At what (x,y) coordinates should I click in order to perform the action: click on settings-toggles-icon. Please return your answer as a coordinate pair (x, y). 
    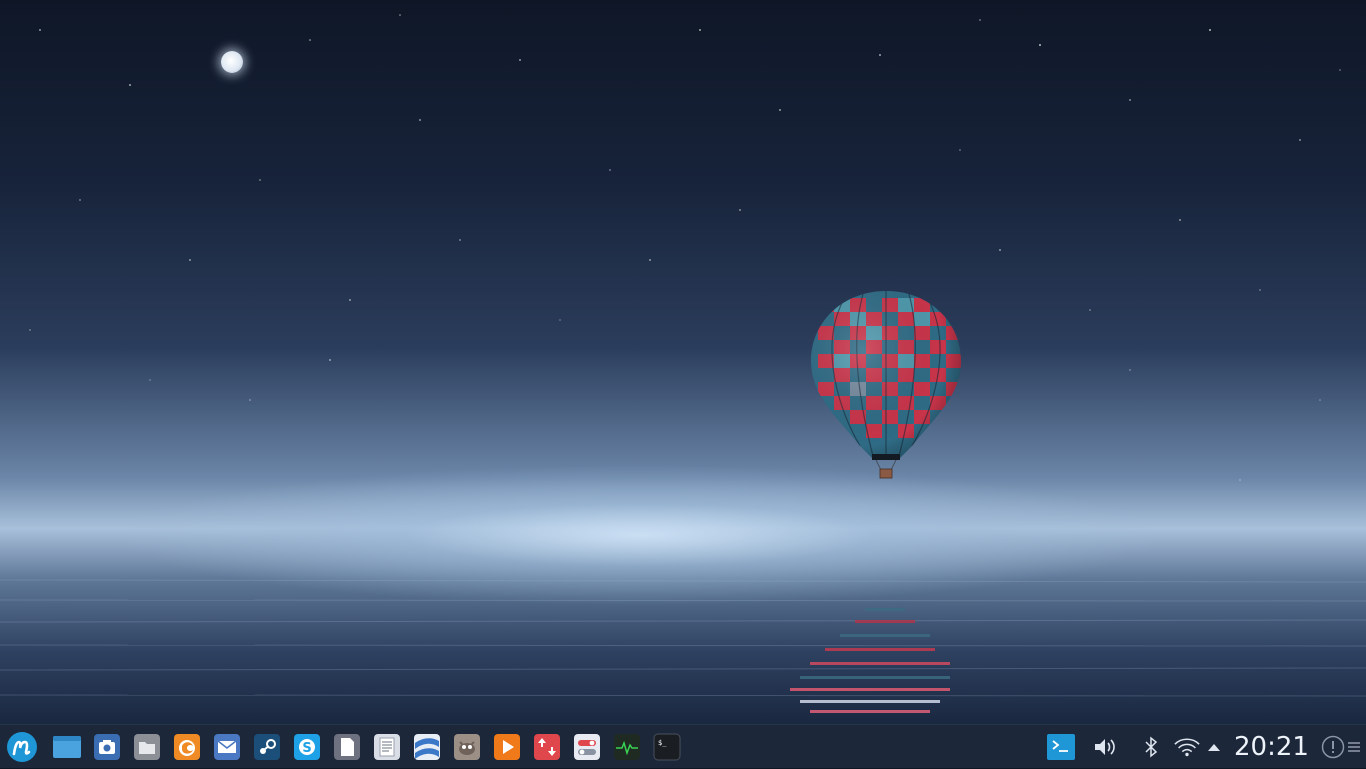
    Looking at the image, I should click on (587, 747).